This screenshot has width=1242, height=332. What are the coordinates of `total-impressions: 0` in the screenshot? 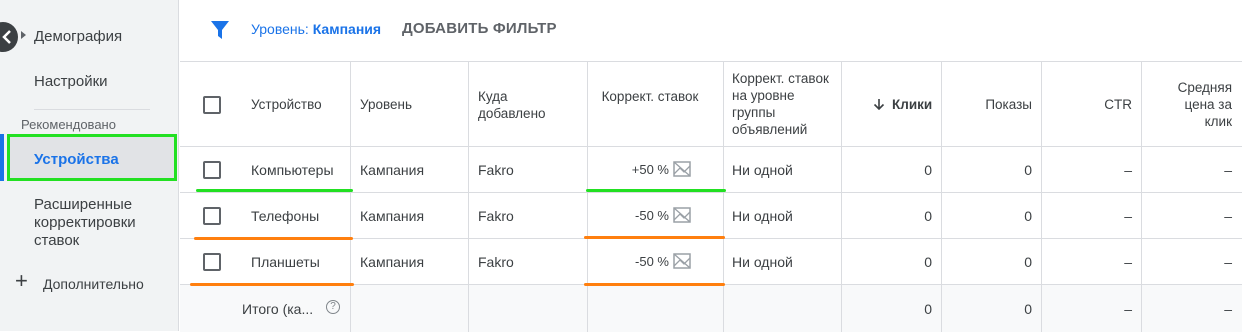 It's located at (1028, 309).